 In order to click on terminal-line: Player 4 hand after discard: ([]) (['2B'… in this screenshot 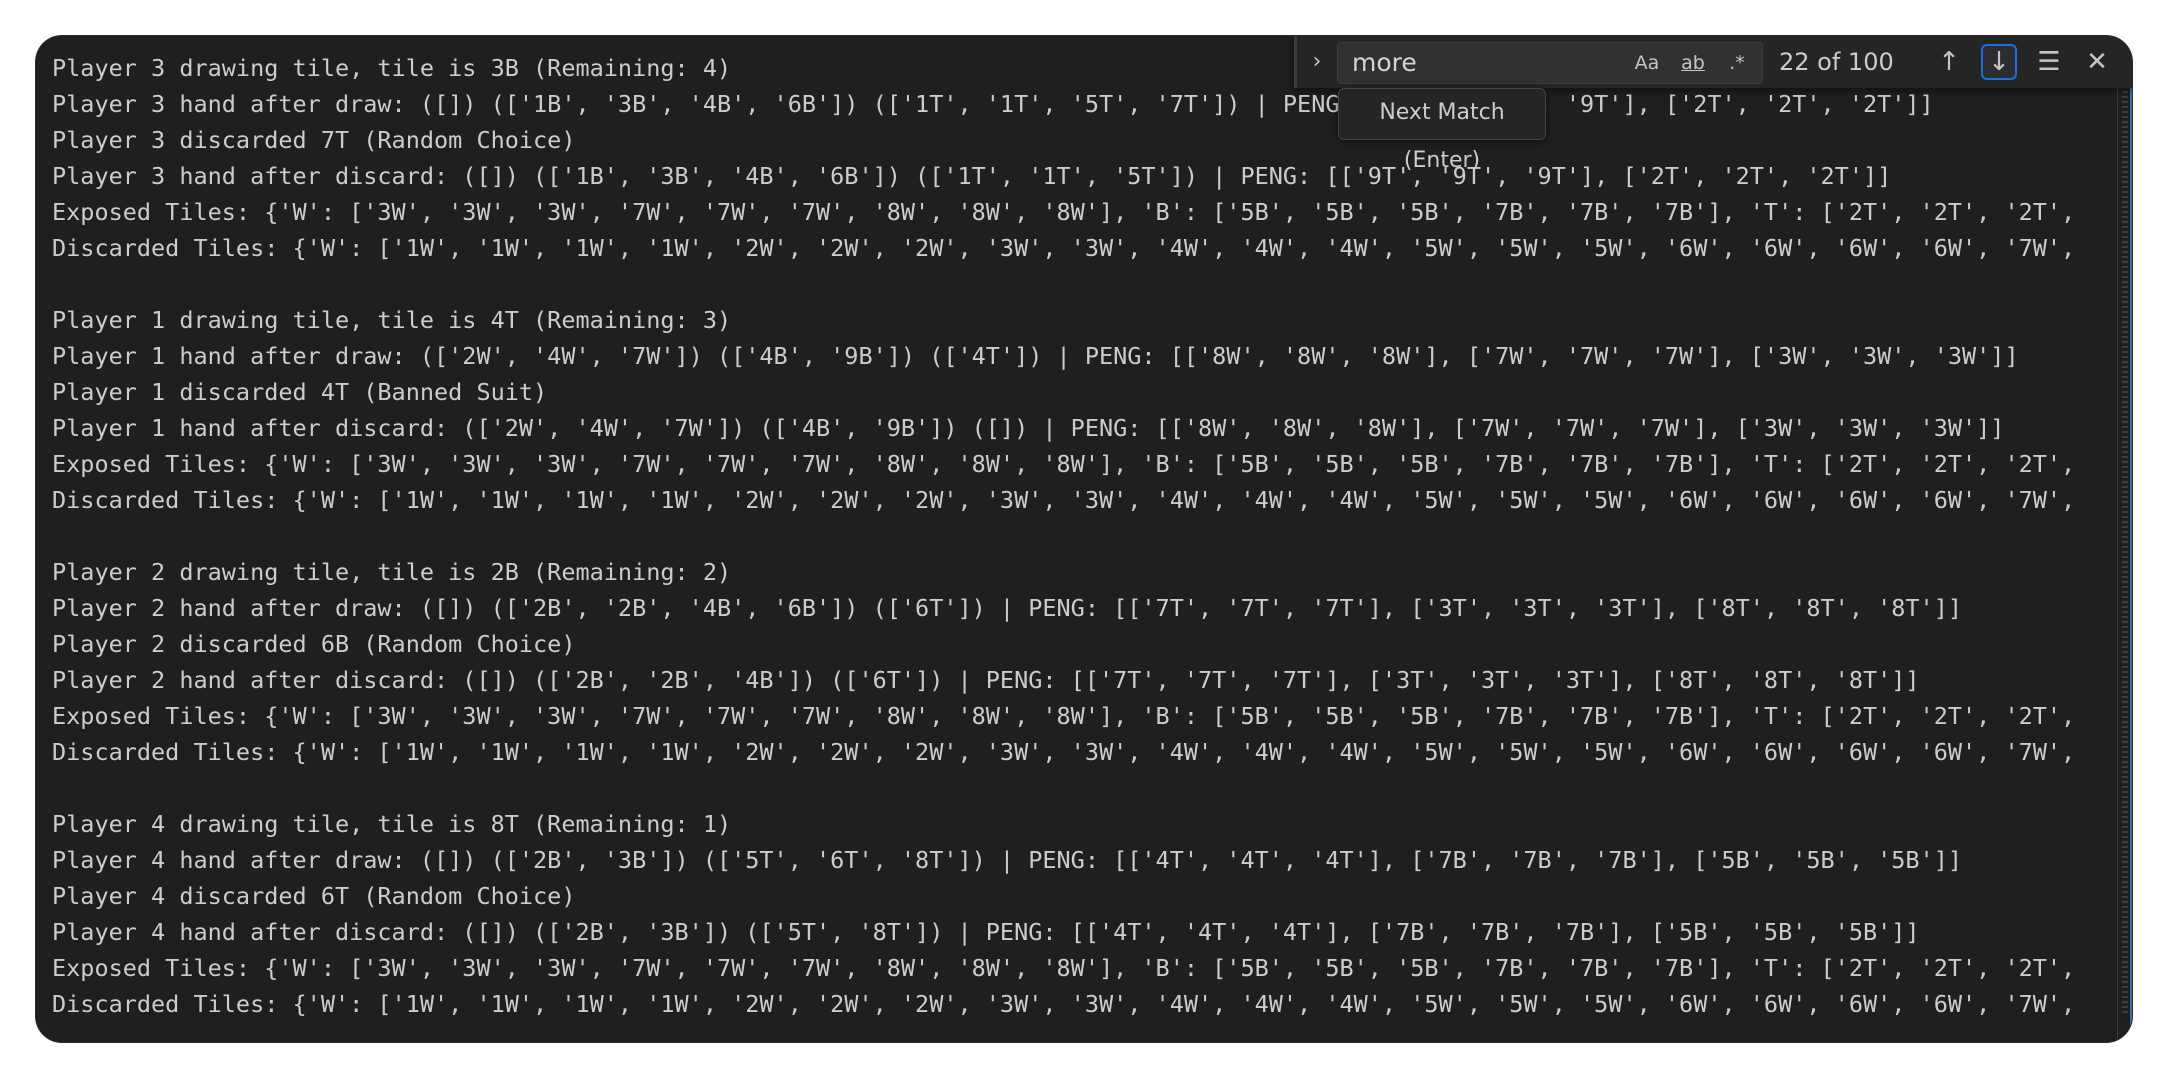, I will do `click(986, 932)`.